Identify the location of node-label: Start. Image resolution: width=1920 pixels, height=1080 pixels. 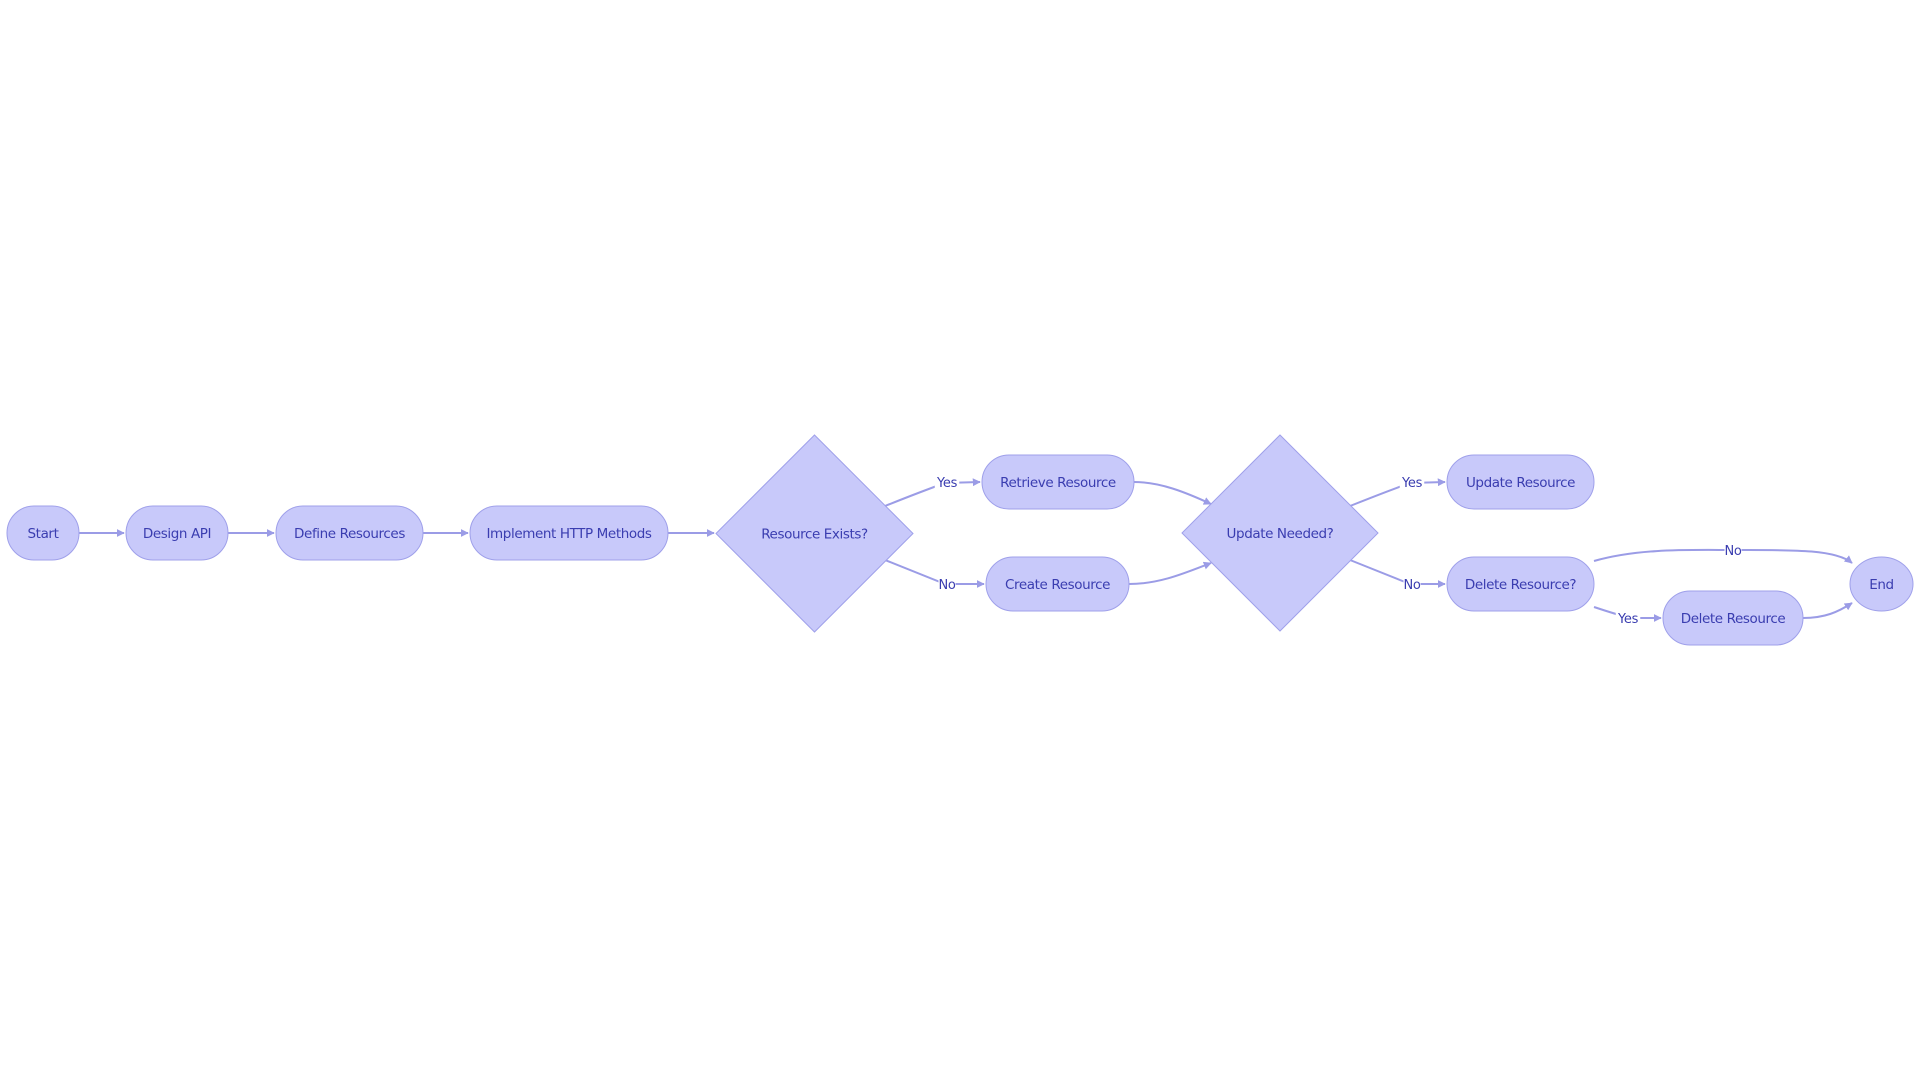
(43, 534).